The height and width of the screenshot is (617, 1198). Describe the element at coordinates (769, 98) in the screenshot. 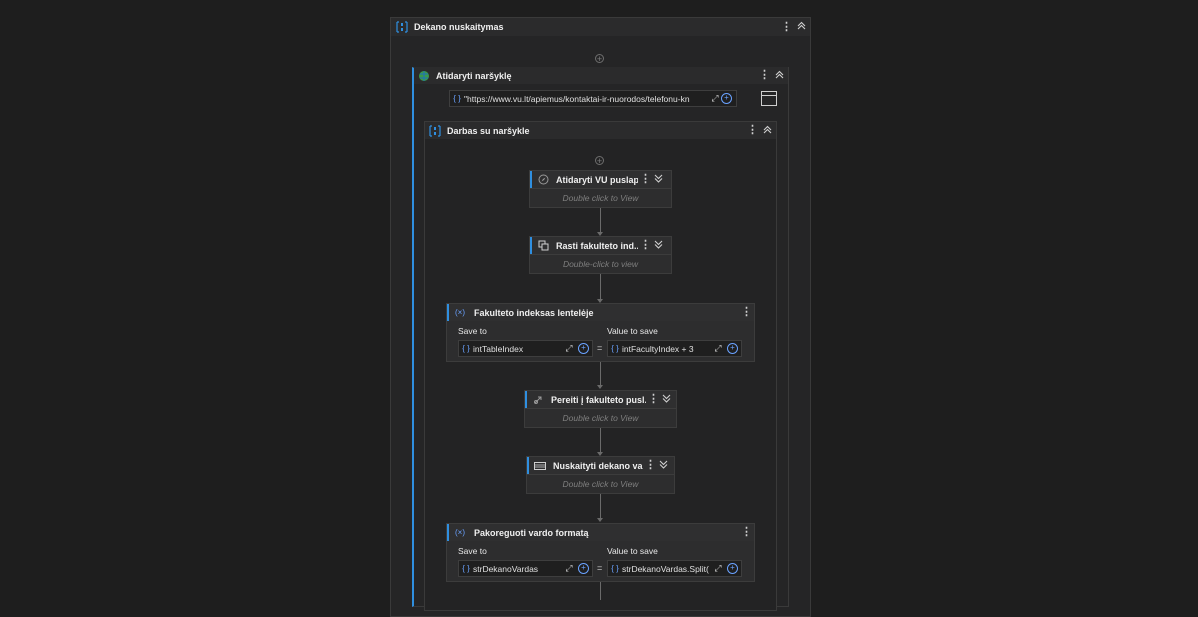

I see `browser-window-icon` at that location.